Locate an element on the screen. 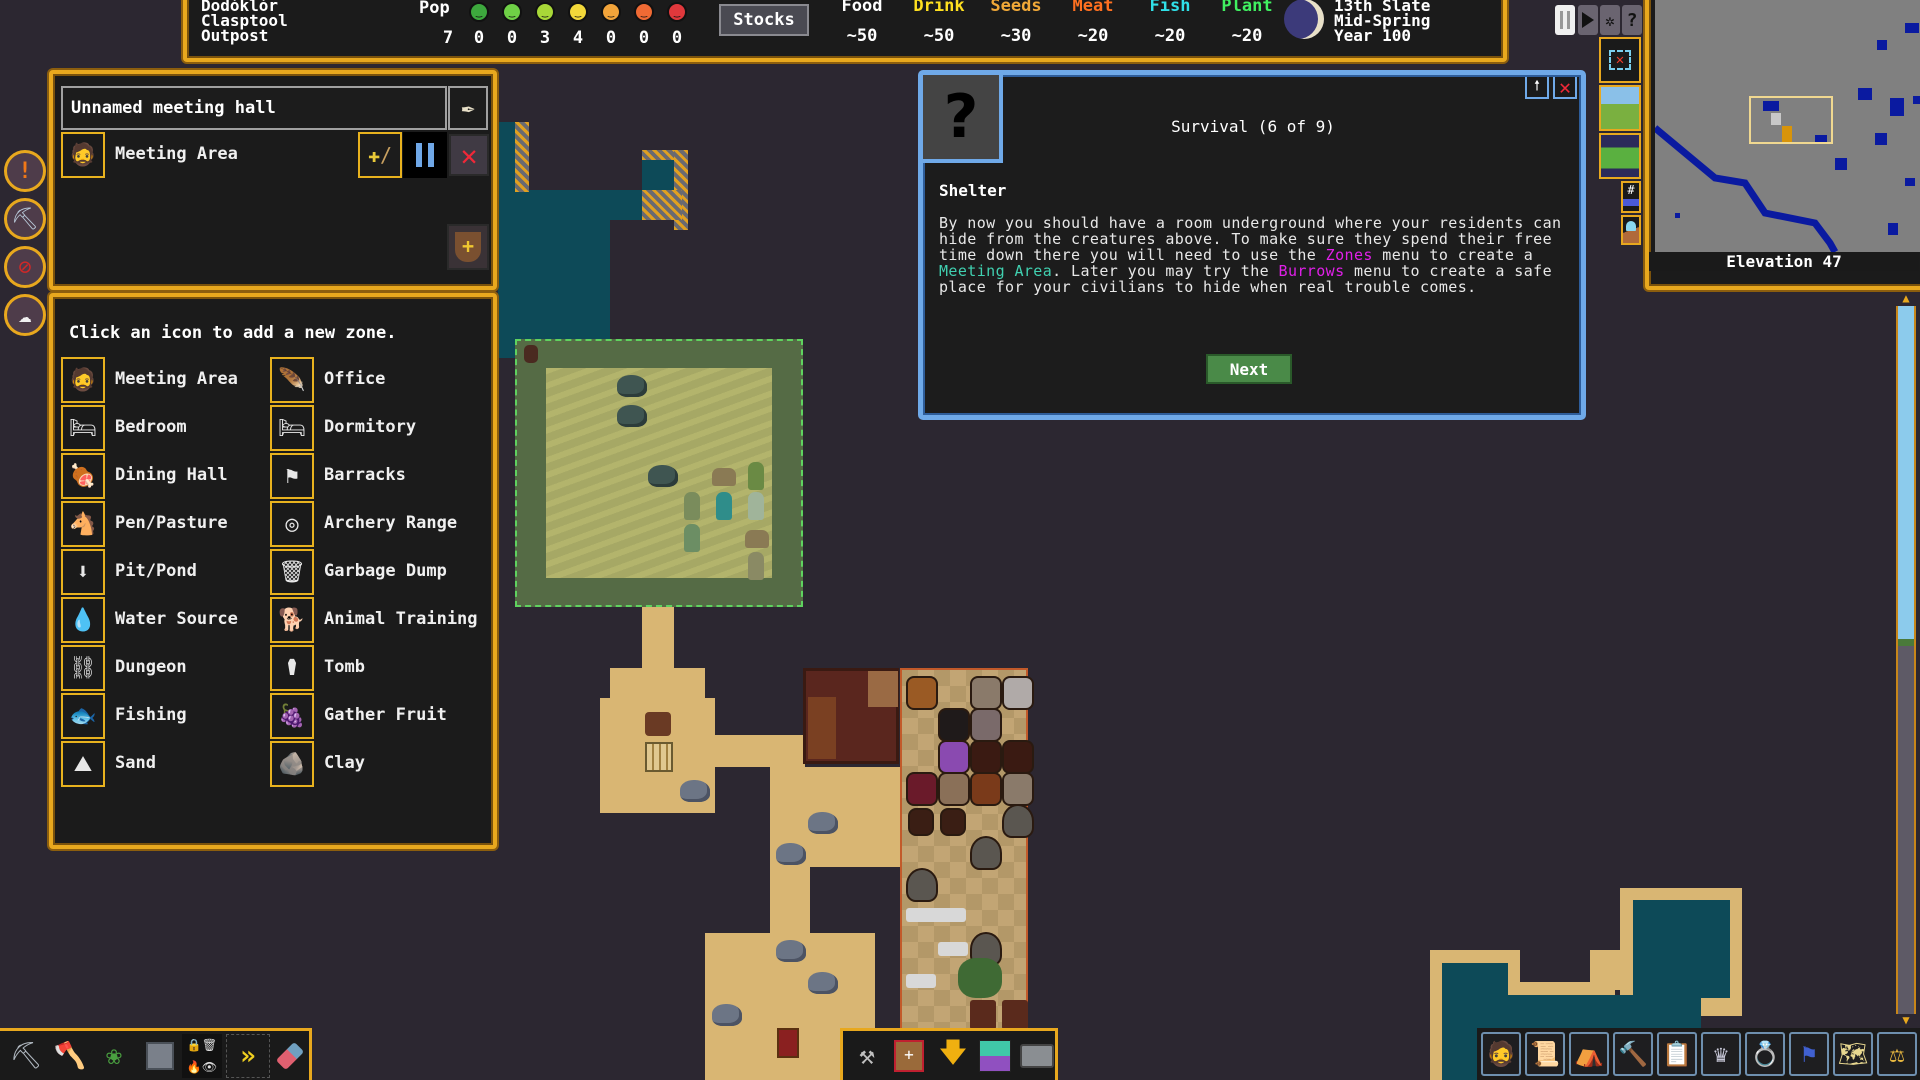  hammer-bricks-icon: ⚒ is located at coordinates (867, 1056).